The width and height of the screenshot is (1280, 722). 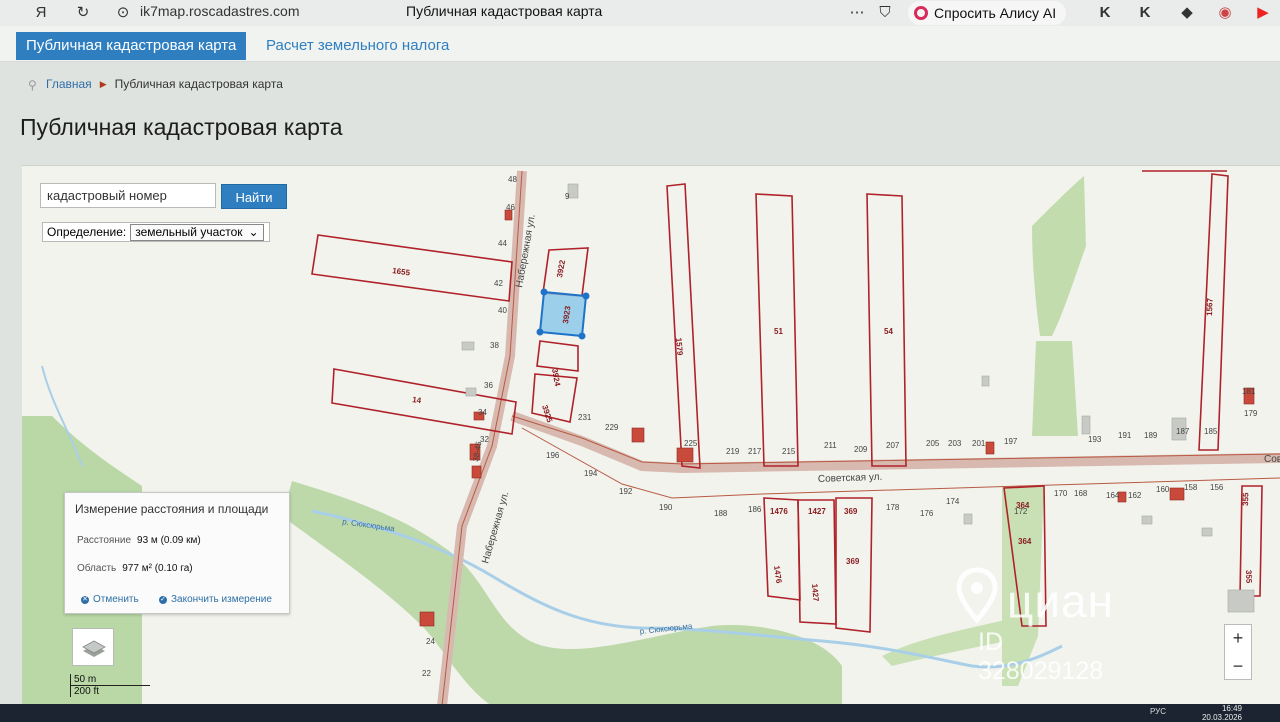 I want to click on tab-land-tax: Расчет земельного налога, so click(x=357, y=46).